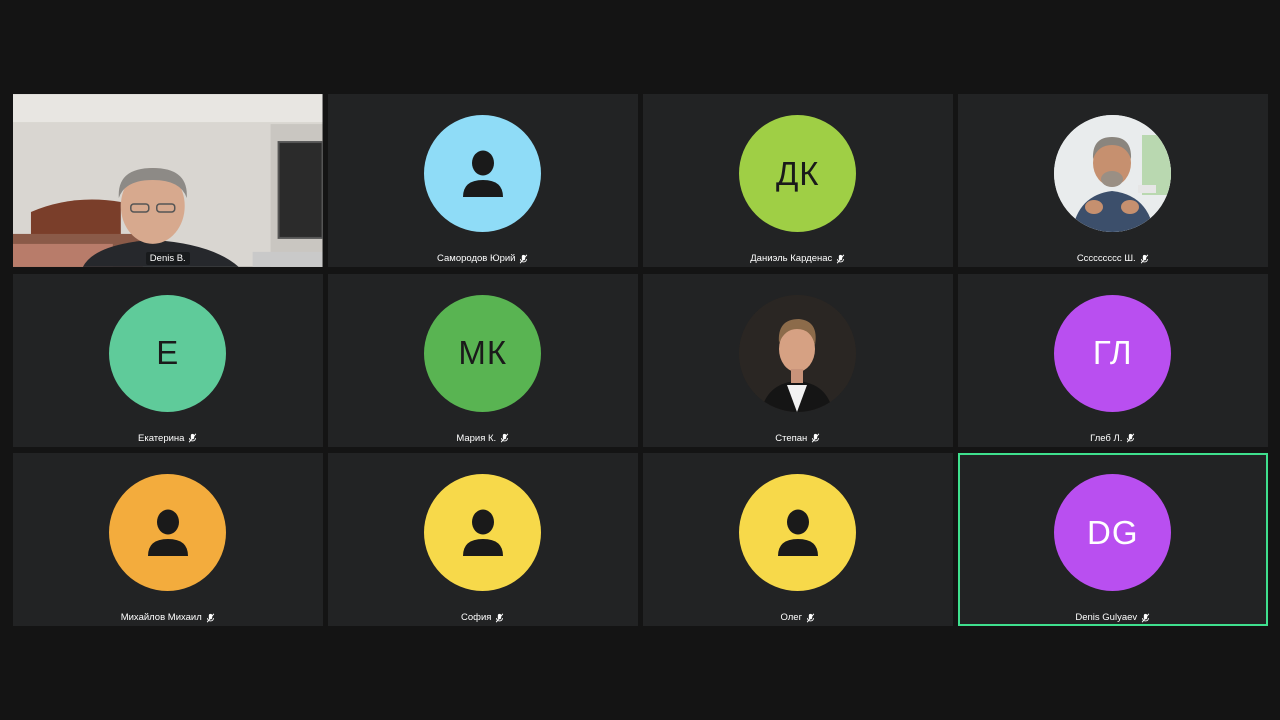  I want to click on avatar-initials: ГЛ, so click(1112, 352).